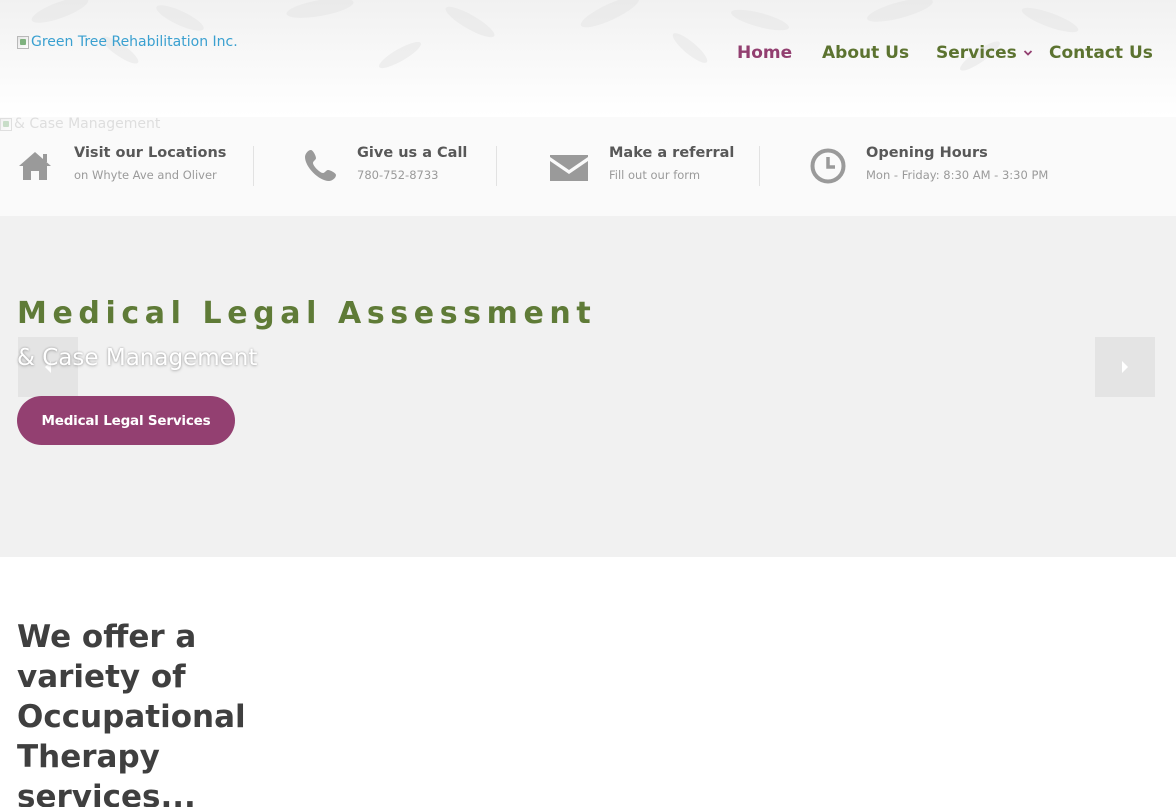 This screenshot has width=1176, height=807. Describe the element at coordinates (976, 53) in the screenshot. I see `nav-item-label: Services` at that location.